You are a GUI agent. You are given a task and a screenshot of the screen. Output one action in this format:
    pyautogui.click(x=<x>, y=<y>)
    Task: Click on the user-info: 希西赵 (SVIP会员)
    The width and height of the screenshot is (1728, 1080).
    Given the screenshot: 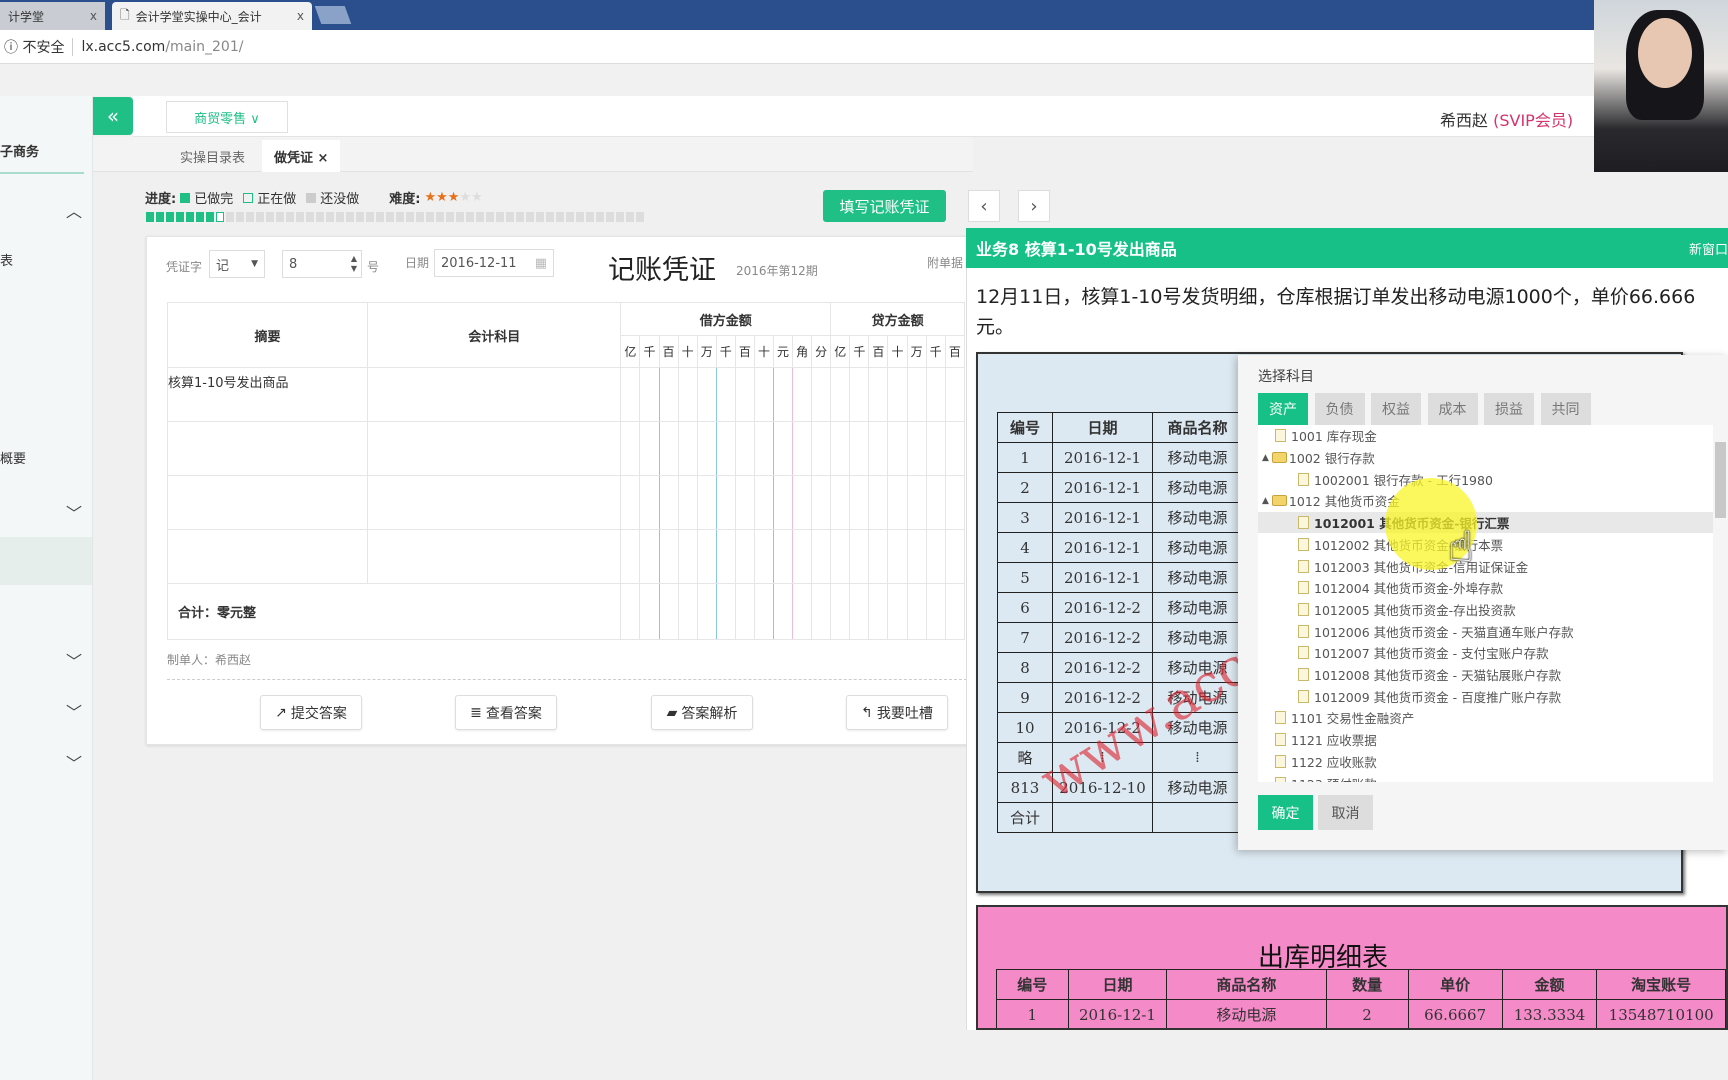 What is the action you would take?
    pyautogui.click(x=1506, y=119)
    